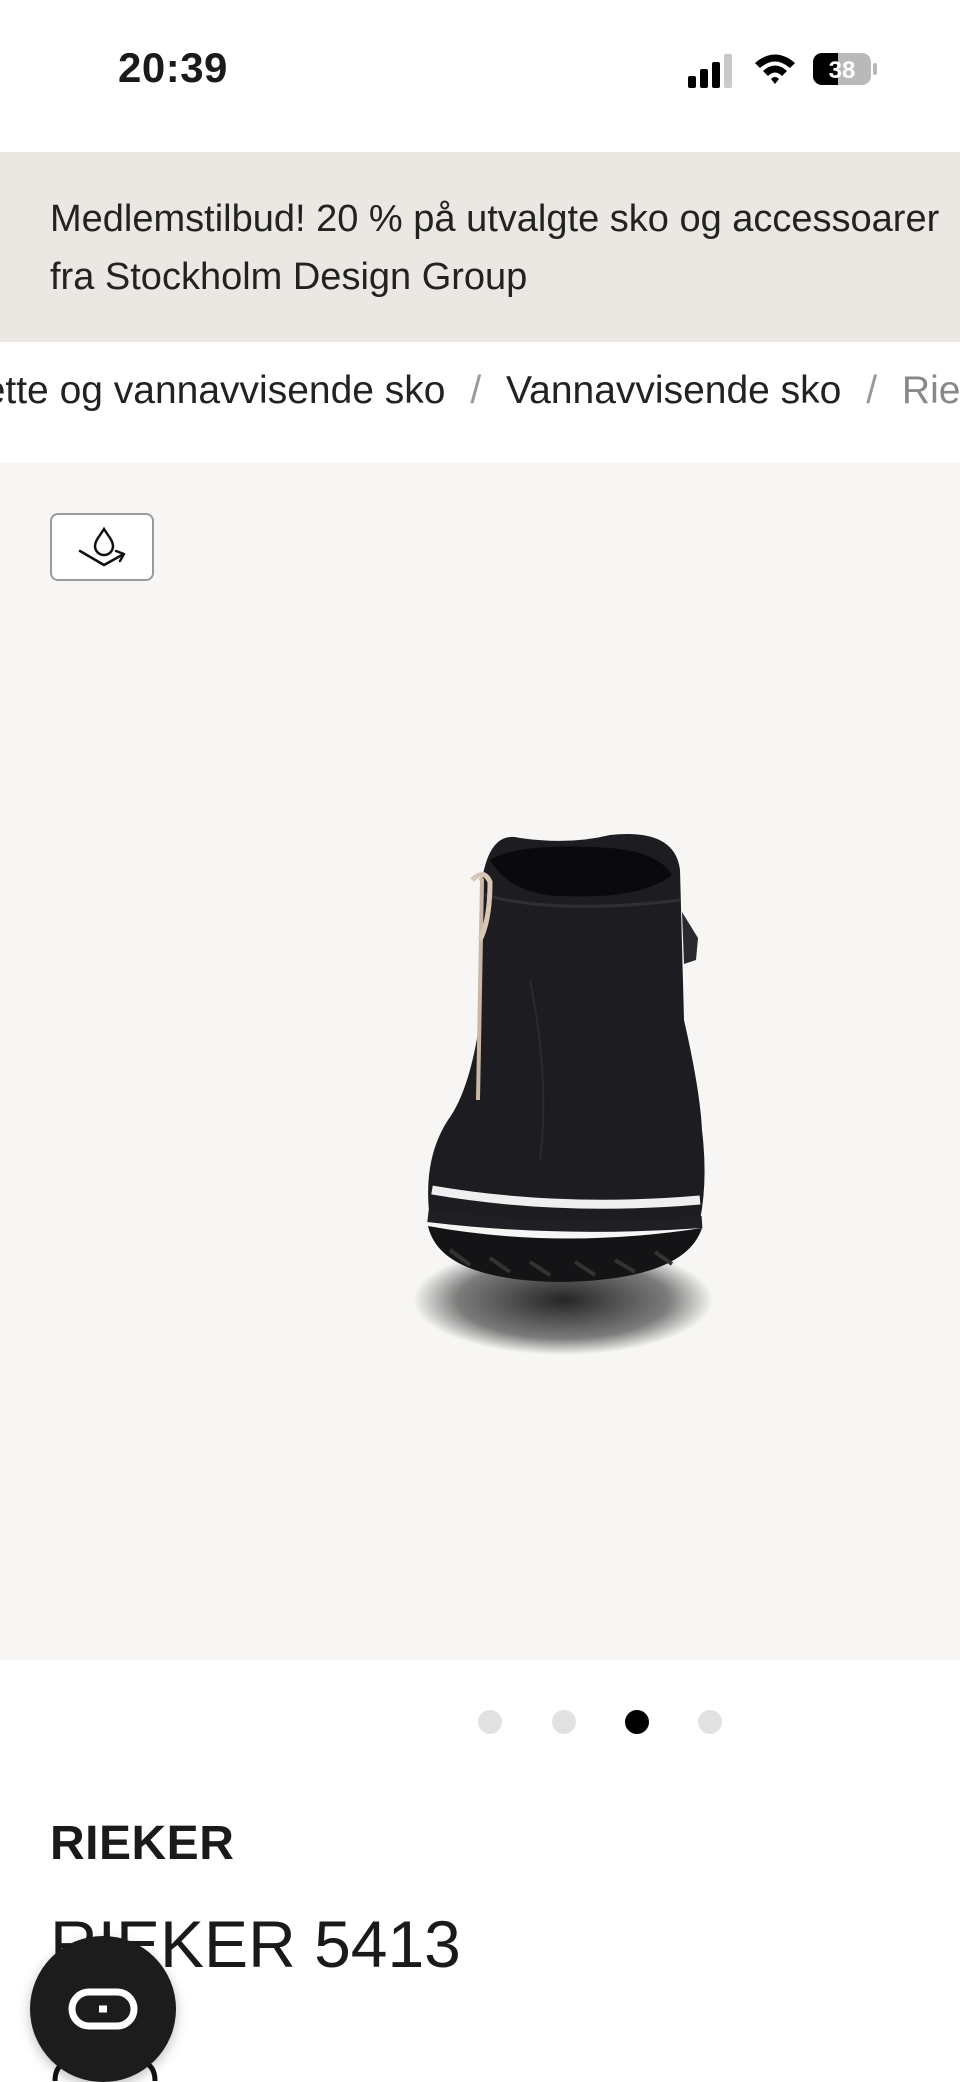 The width and height of the screenshot is (960, 2082). I want to click on water-repellent-icon, so click(102, 546).